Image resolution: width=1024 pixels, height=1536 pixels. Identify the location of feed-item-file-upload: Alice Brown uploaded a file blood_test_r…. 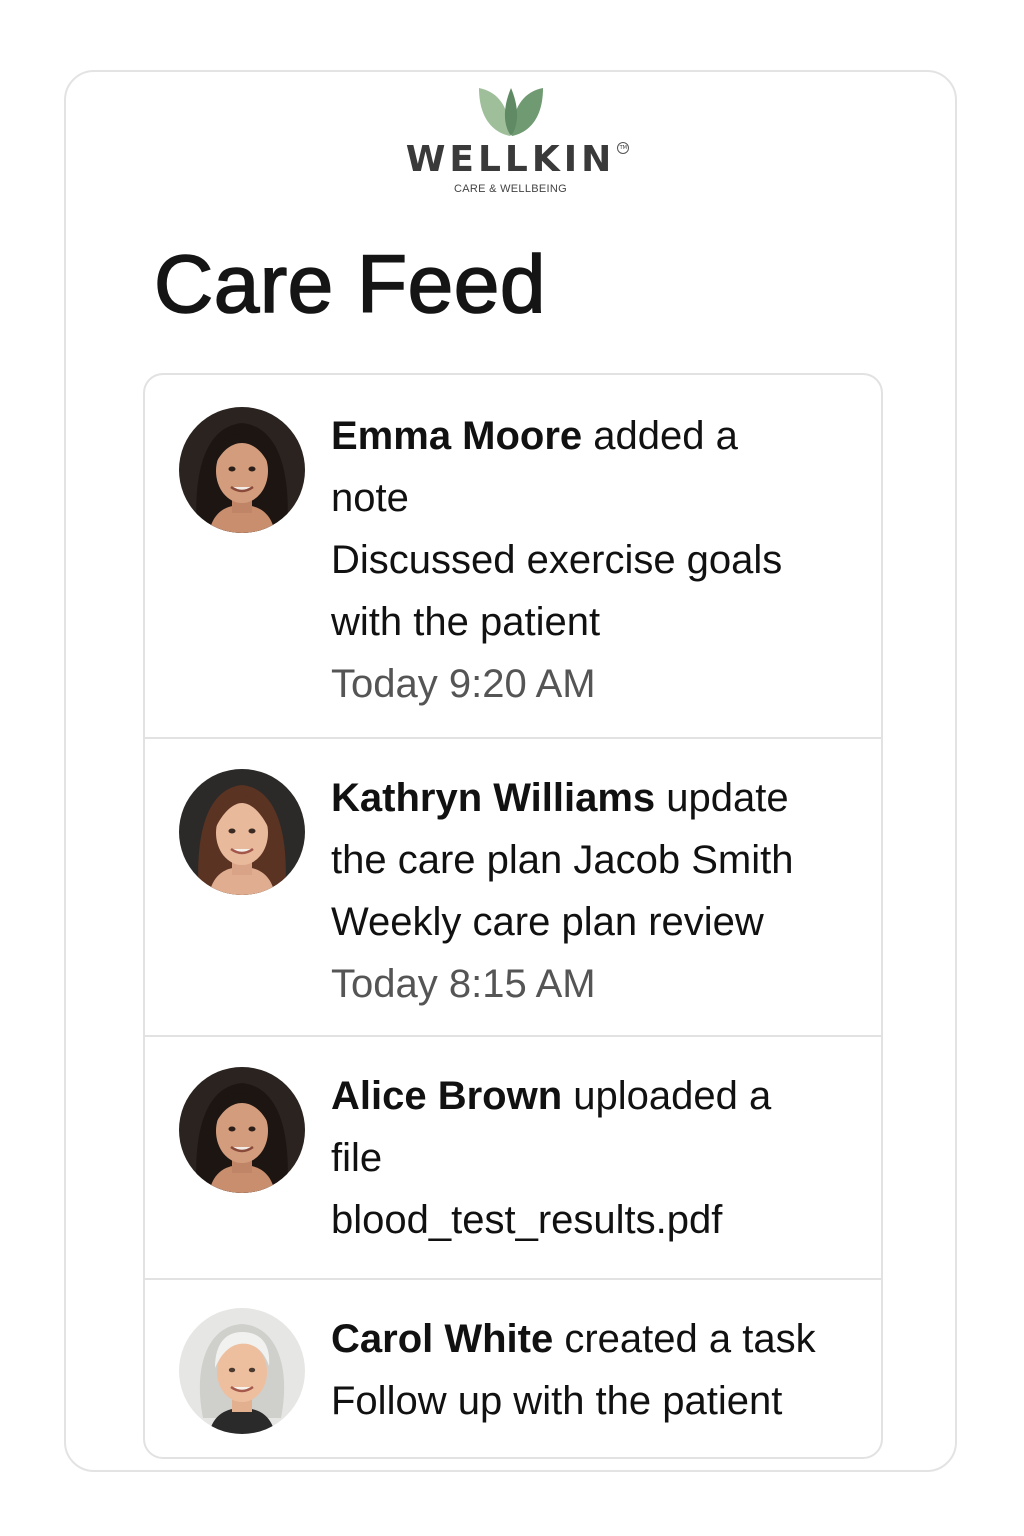
(513, 1156).